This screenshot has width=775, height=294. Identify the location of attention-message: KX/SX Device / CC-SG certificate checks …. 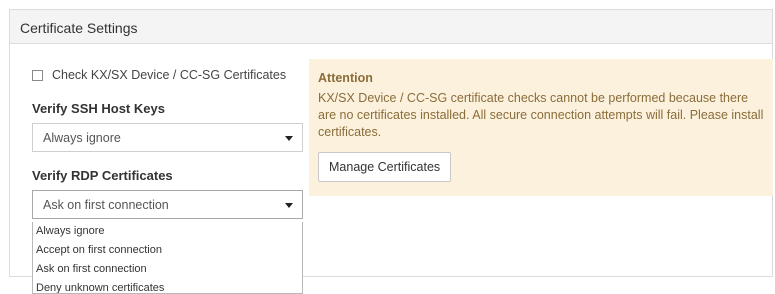
(541, 115).